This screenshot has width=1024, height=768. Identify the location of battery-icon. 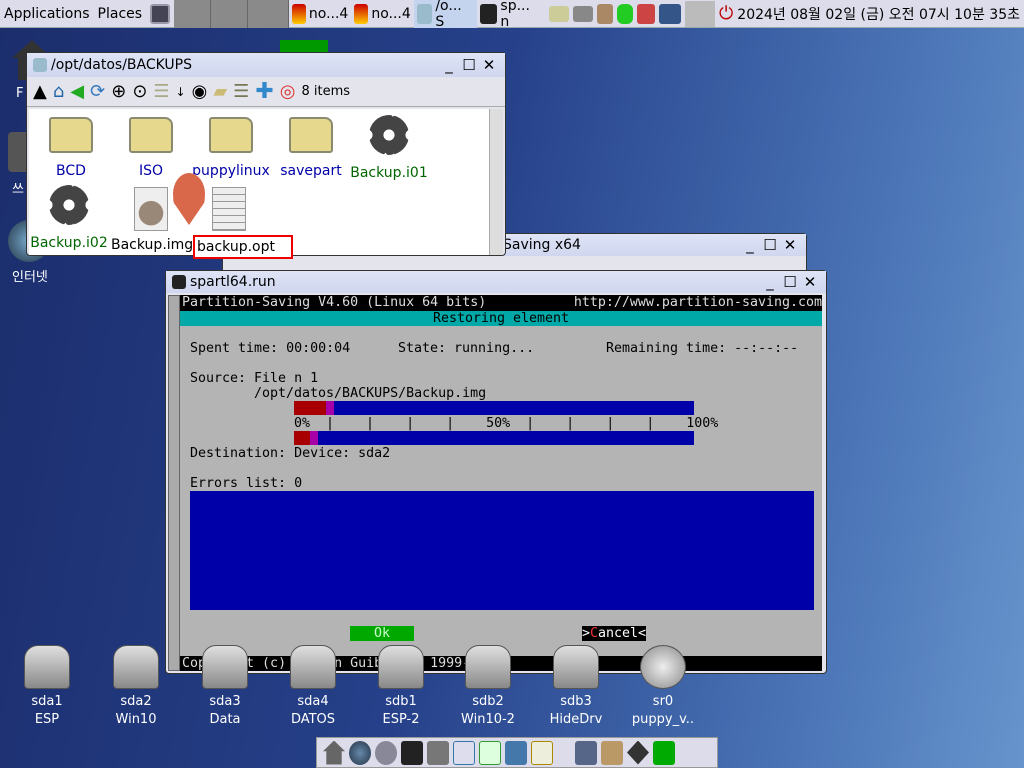
(625, 13).